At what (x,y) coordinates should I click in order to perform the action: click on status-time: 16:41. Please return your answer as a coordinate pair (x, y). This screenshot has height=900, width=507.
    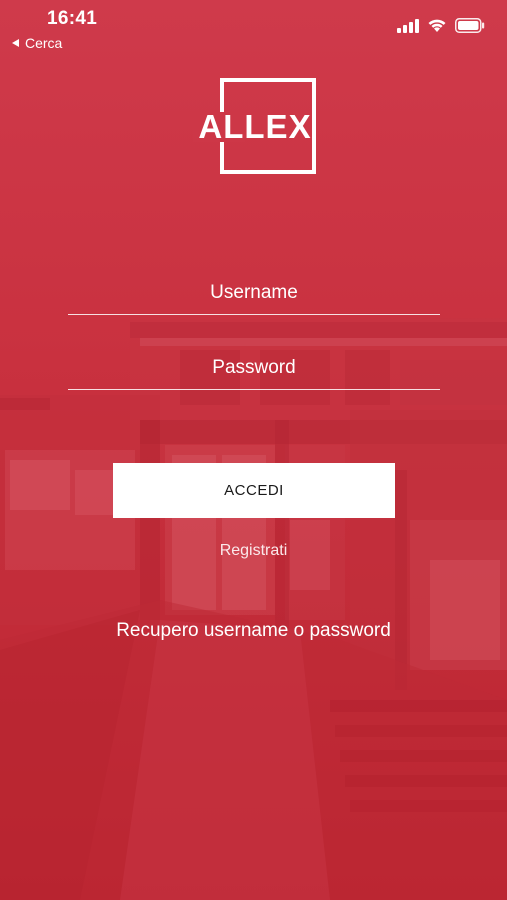
    Looking at the image, I should click on (72, 18).